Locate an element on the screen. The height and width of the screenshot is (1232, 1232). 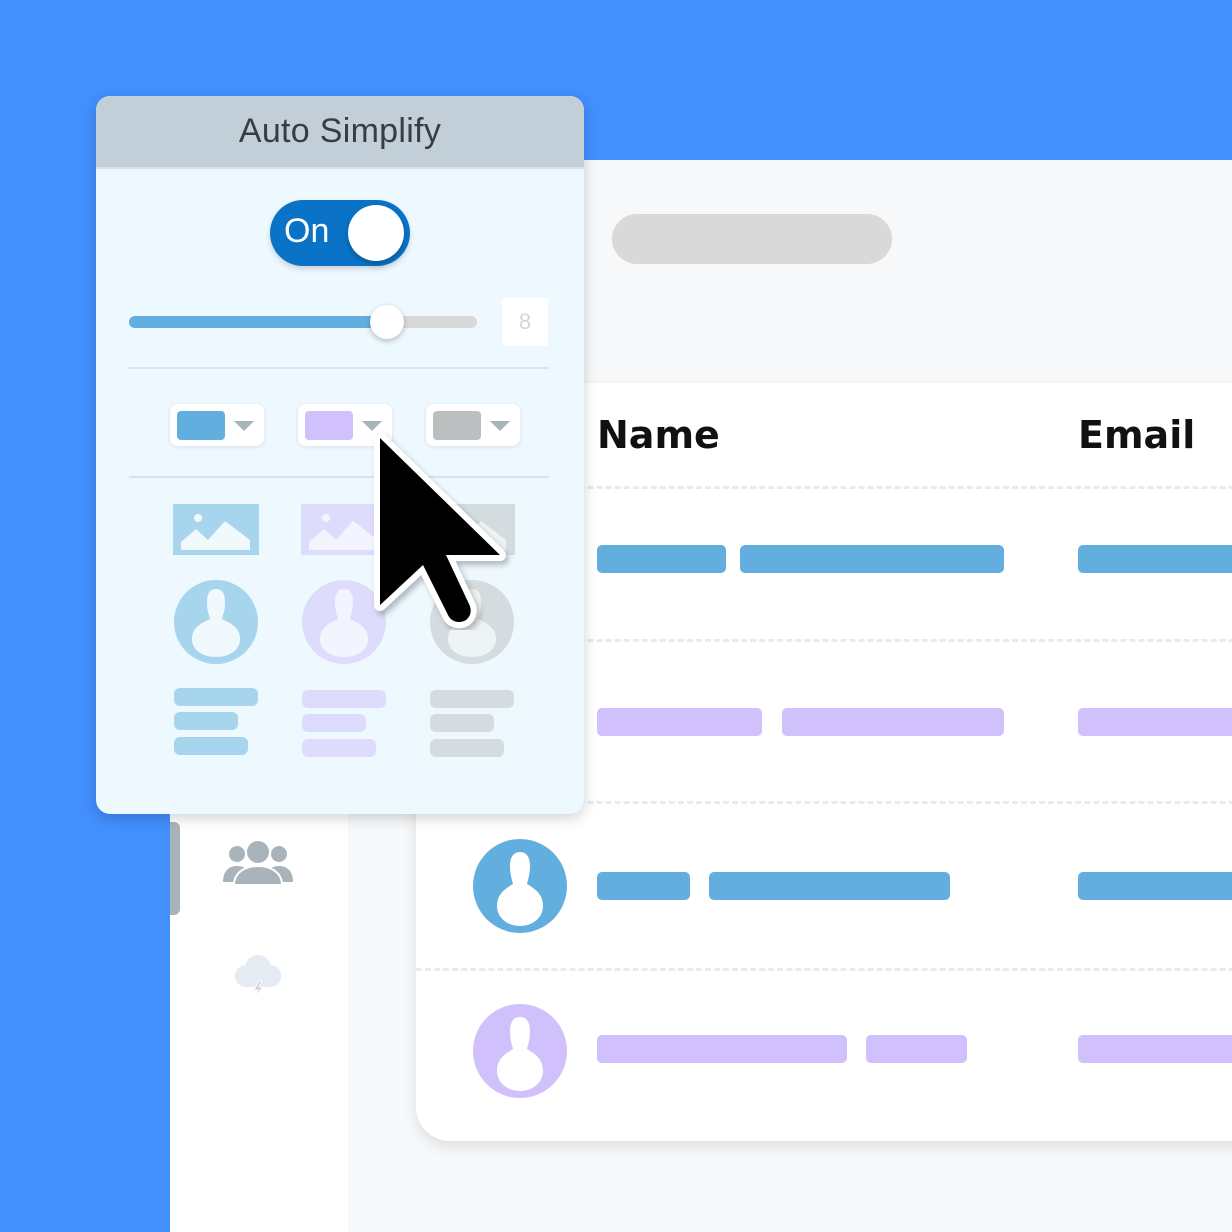
toggle-knob is located at coordinates (376, 233).